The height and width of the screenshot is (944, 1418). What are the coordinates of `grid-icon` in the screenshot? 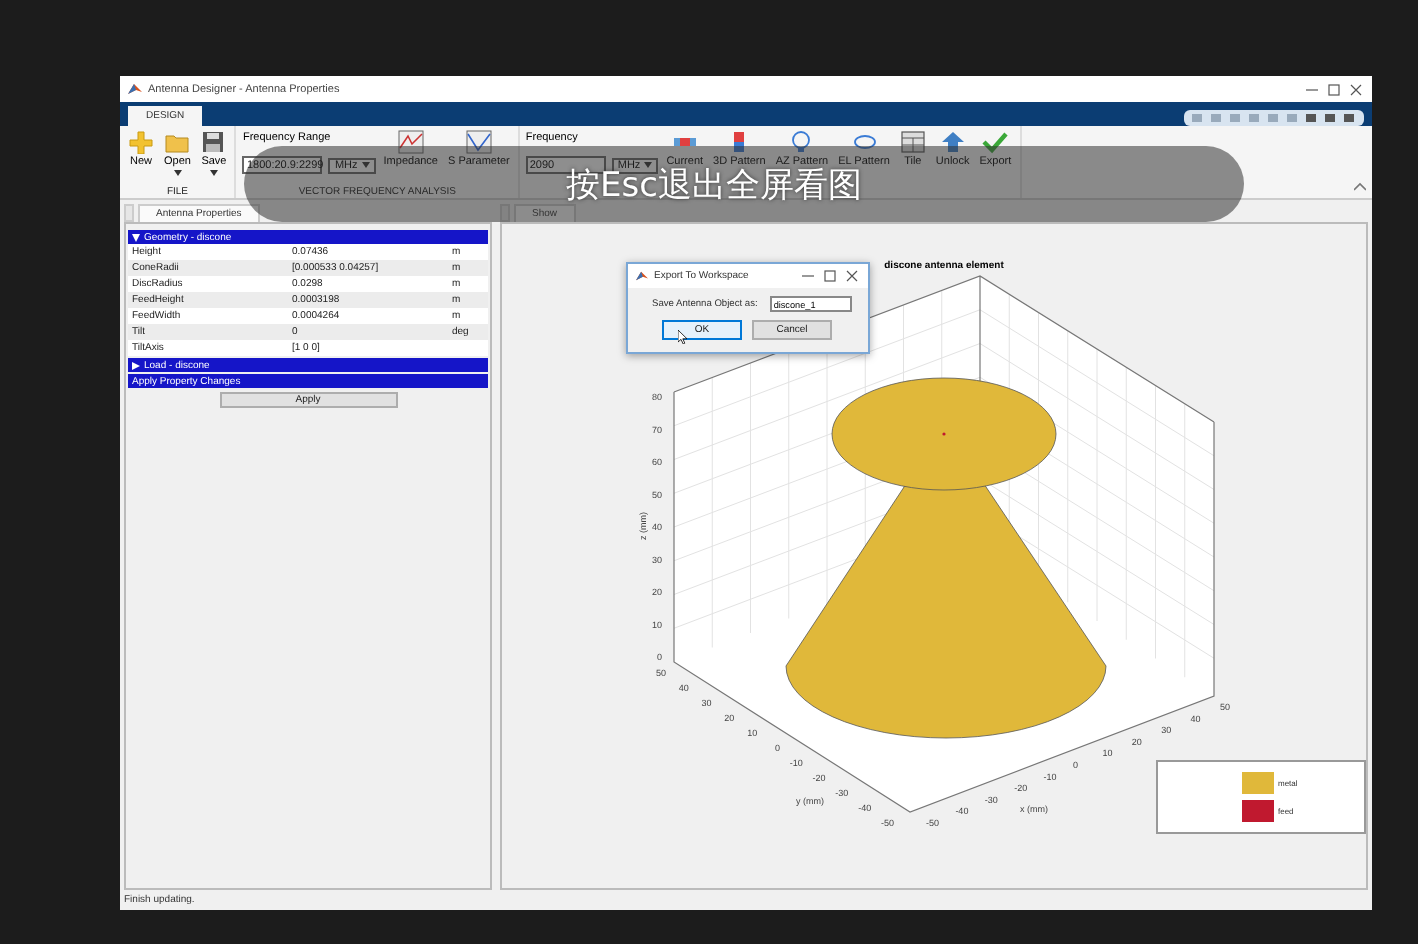 It's located at (912, 142).